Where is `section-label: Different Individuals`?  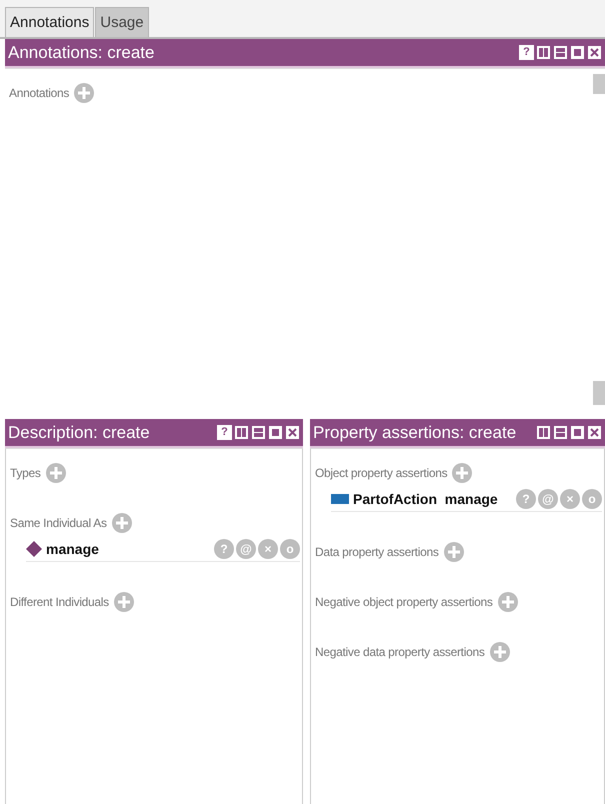 section-label: Different Individuals is located at coordinates (59, 602).